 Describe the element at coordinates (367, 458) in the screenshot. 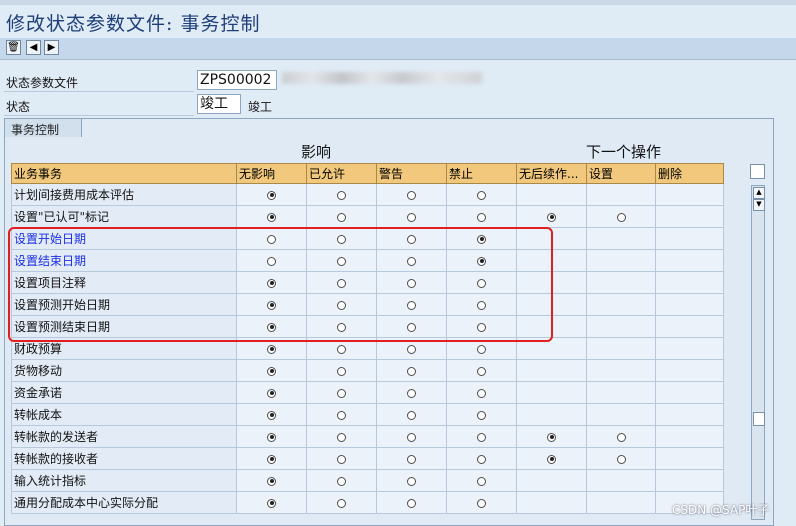

I see `table-row: 转帐款的接收者` at that location.